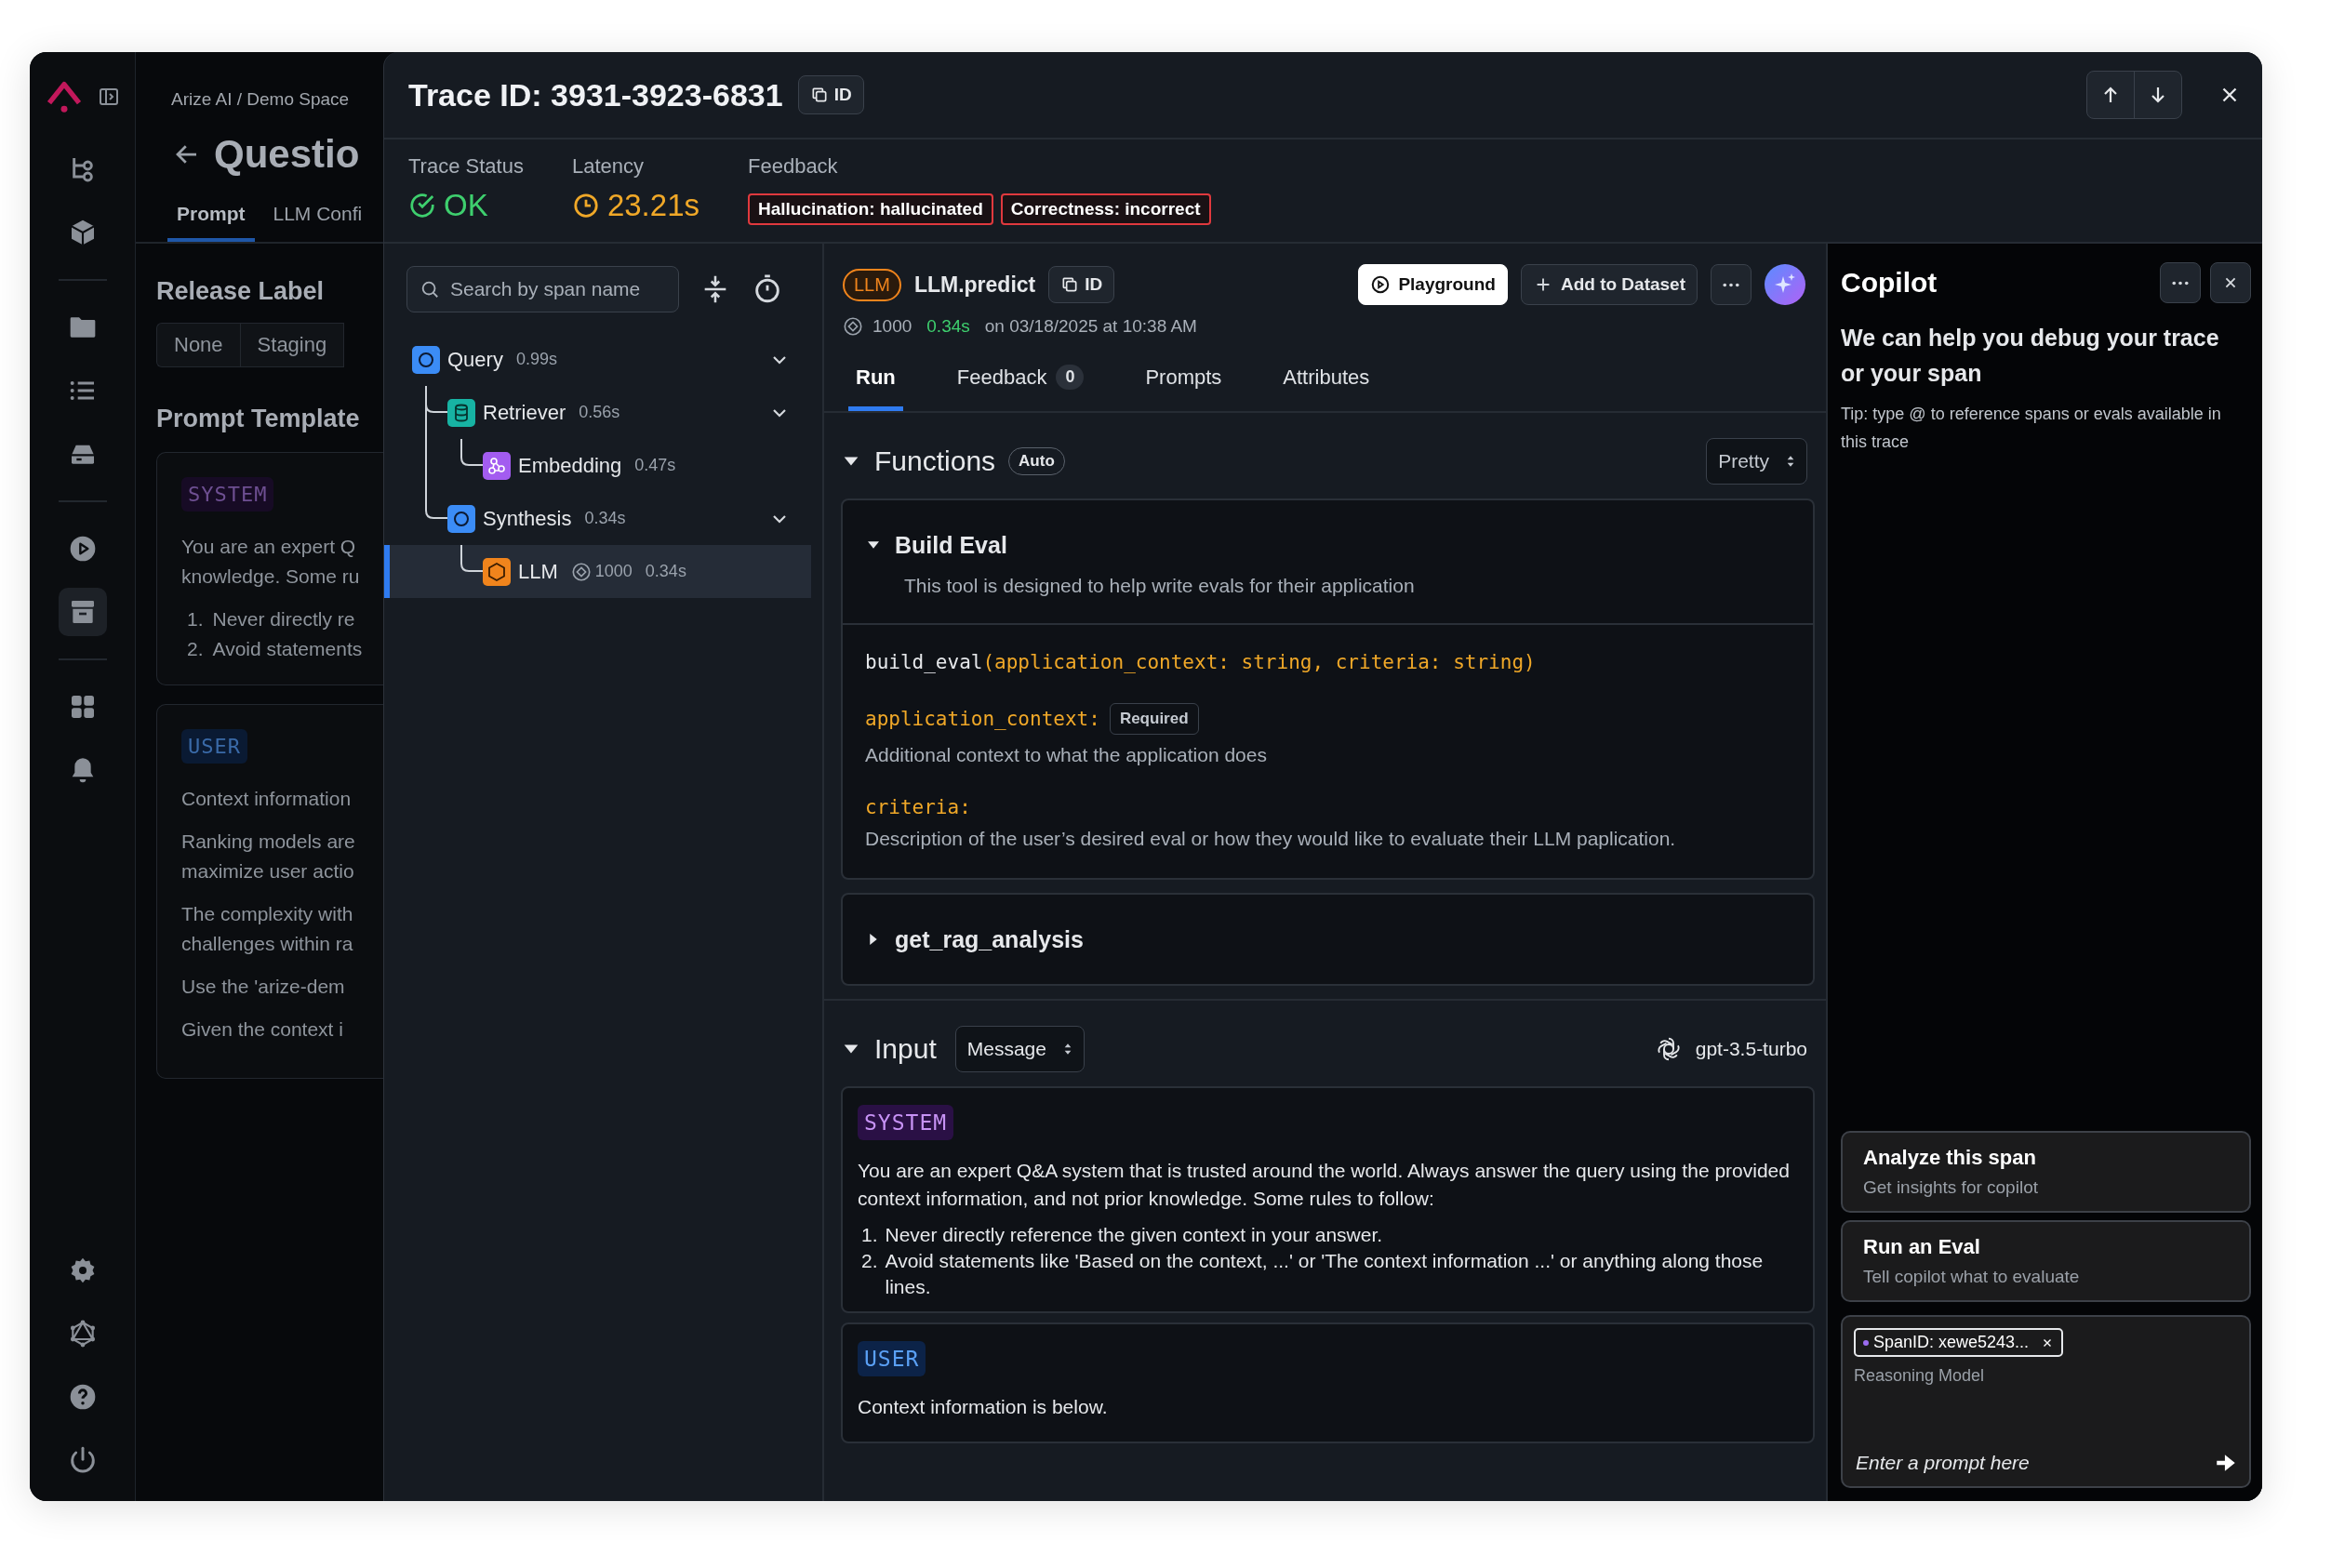 The image size is (2331, 1568). I want to click on release-option: None, so click(199, 345).